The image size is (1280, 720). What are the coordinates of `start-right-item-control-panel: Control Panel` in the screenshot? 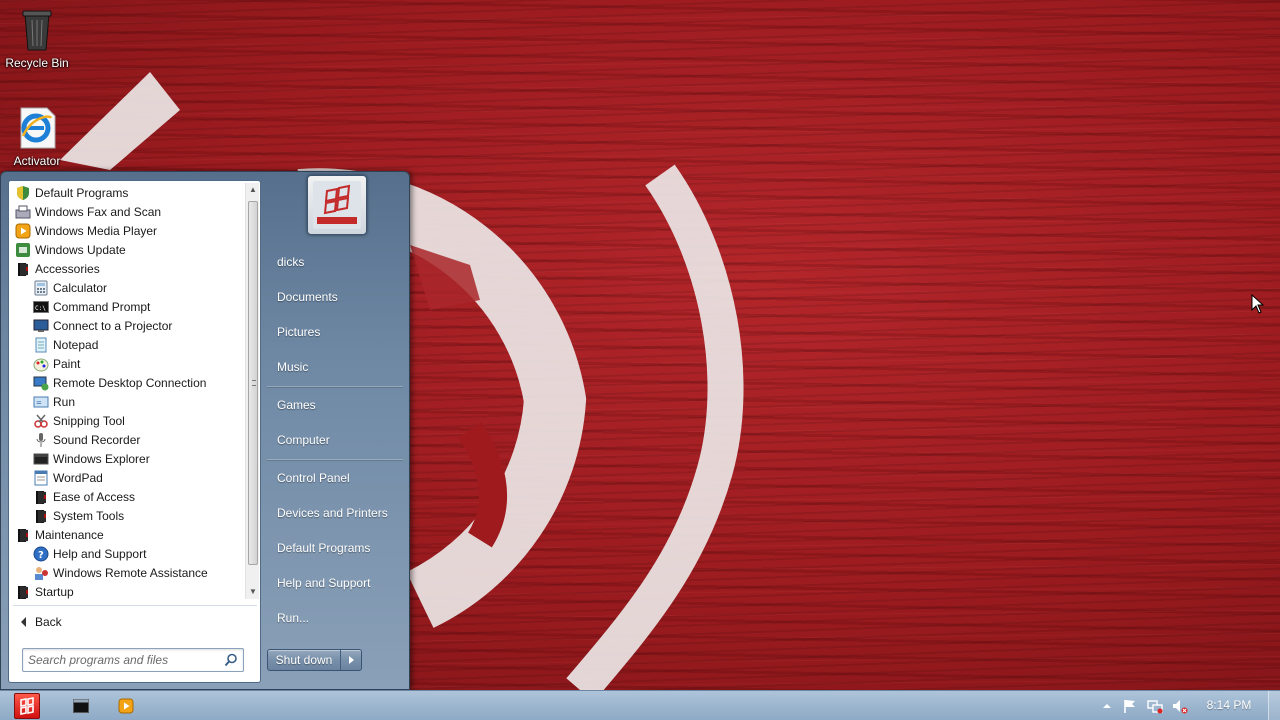 It's located at (336, 478).